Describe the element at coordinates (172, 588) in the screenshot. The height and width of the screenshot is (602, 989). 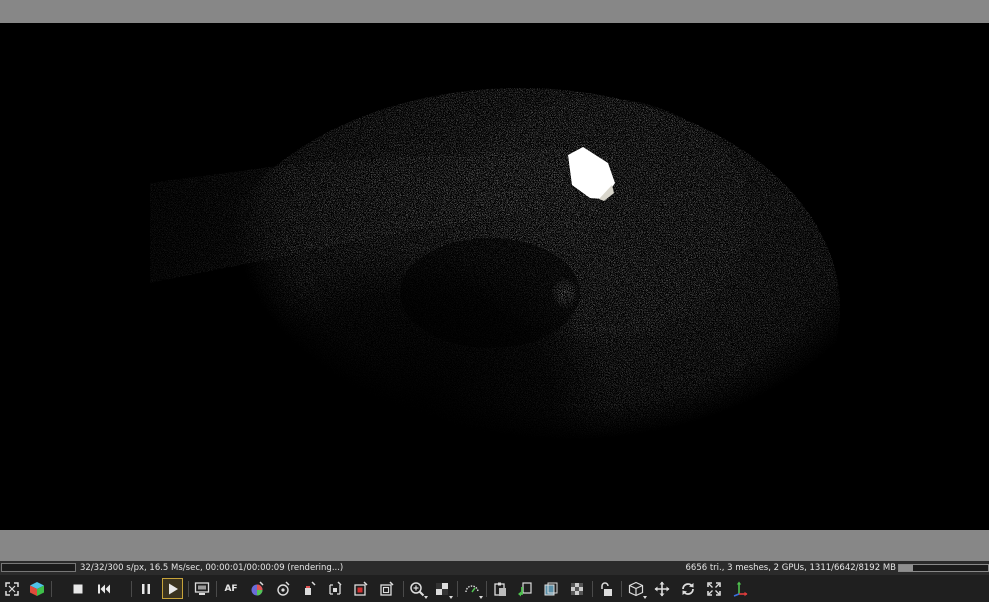
I see `play-icon` at that location.